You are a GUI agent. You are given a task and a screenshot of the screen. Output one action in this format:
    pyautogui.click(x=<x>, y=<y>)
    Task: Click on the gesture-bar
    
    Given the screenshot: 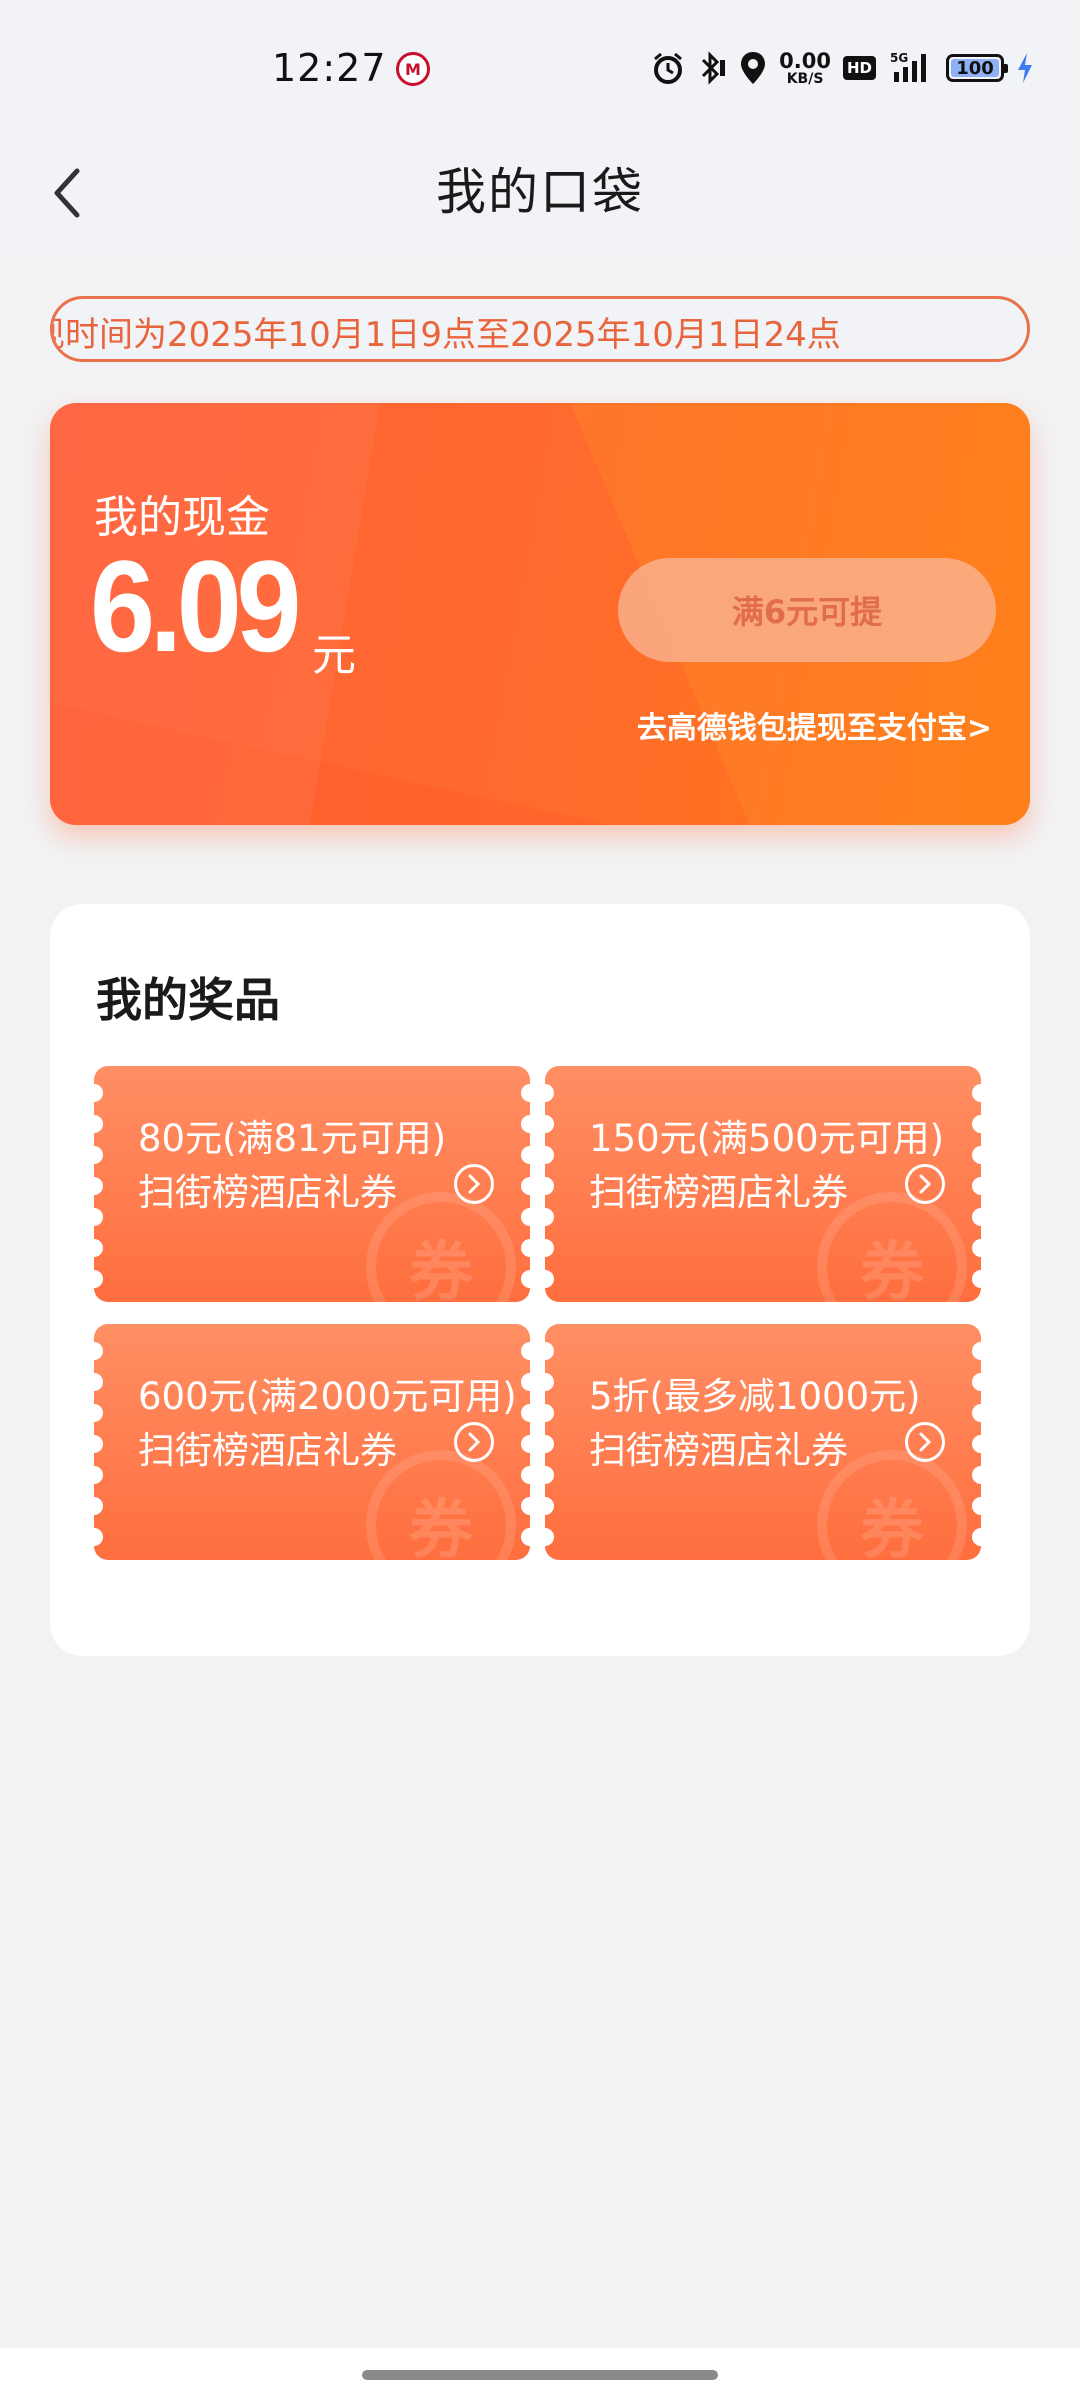 What is the action you would take?
    pyautogui.click(x=540, y=2374)
    